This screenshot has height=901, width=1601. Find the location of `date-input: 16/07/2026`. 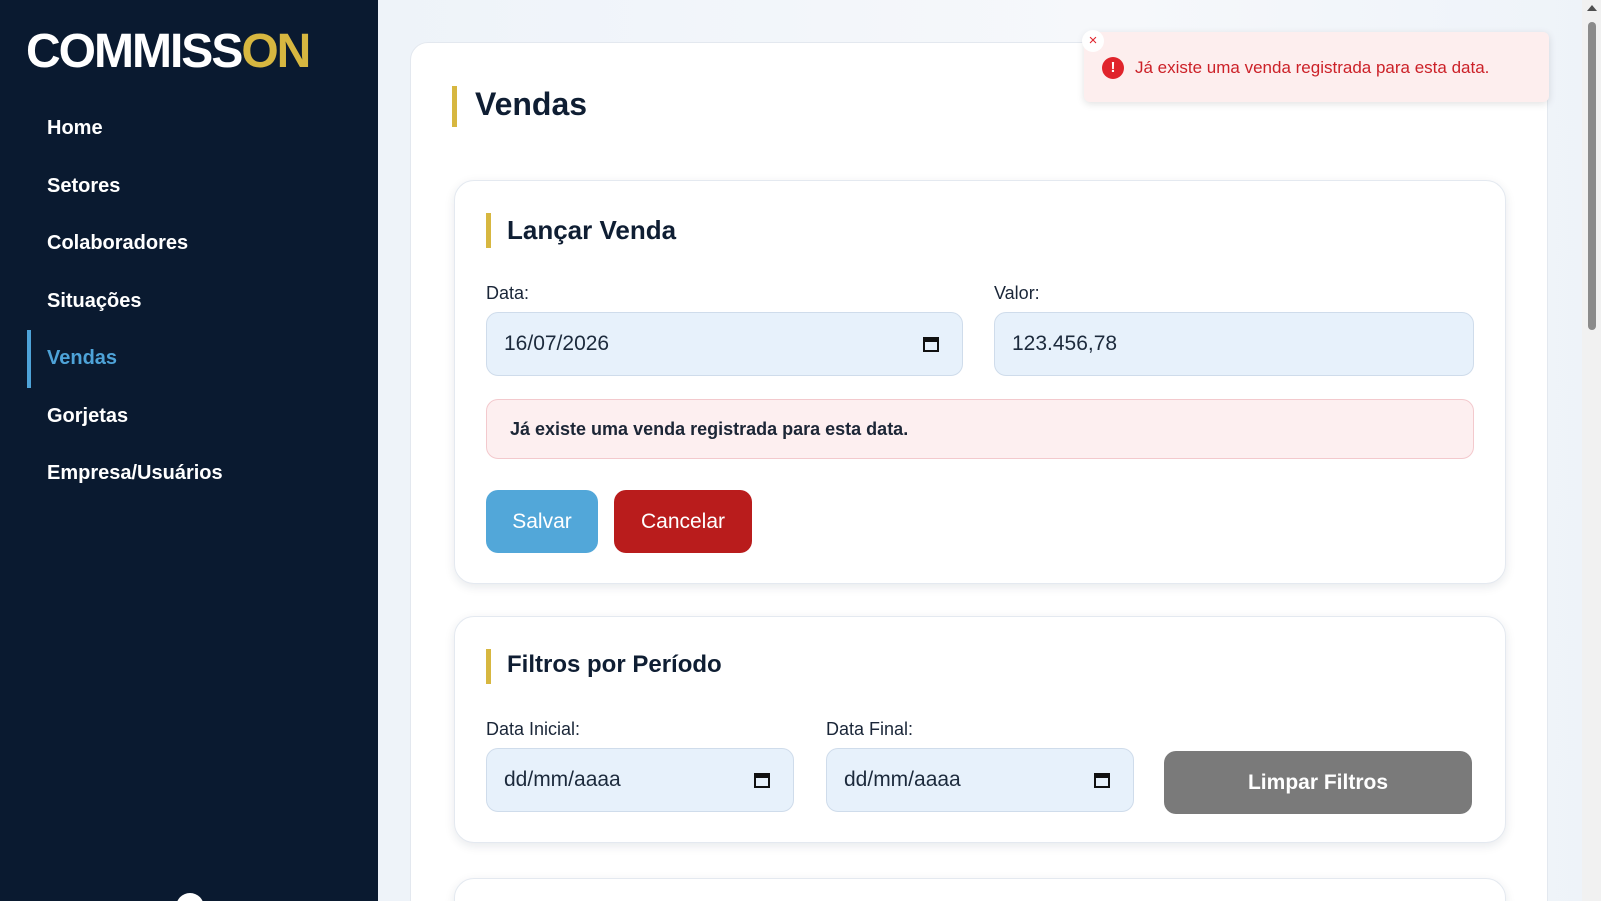

date-input: 16/07/2026 is located at coordinates (724, 344).